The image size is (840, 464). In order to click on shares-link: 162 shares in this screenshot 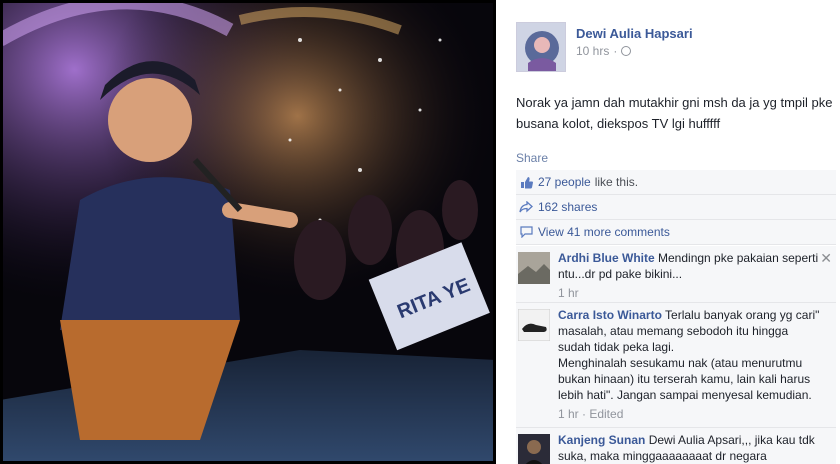, I will do `click(567, 207)`.